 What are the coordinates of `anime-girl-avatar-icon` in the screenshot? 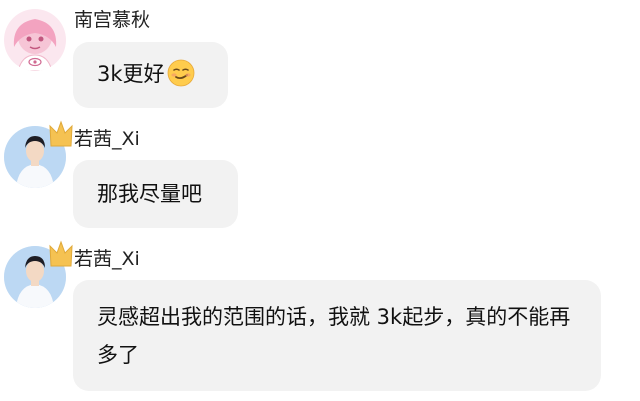 It's located at (35, 40).